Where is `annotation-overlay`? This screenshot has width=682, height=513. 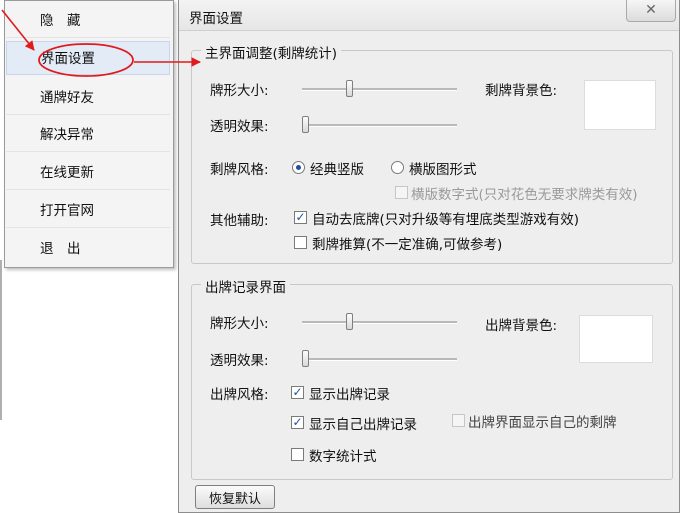 annotation-overlay is located at coordinates (101, 43).